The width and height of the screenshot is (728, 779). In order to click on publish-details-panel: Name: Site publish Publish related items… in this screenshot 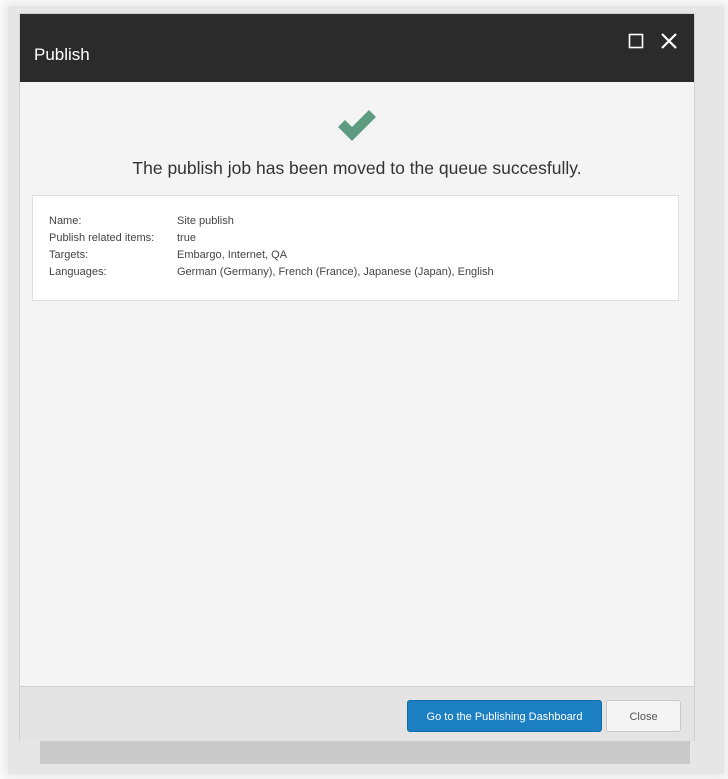, I will do `click(355, 248)`.